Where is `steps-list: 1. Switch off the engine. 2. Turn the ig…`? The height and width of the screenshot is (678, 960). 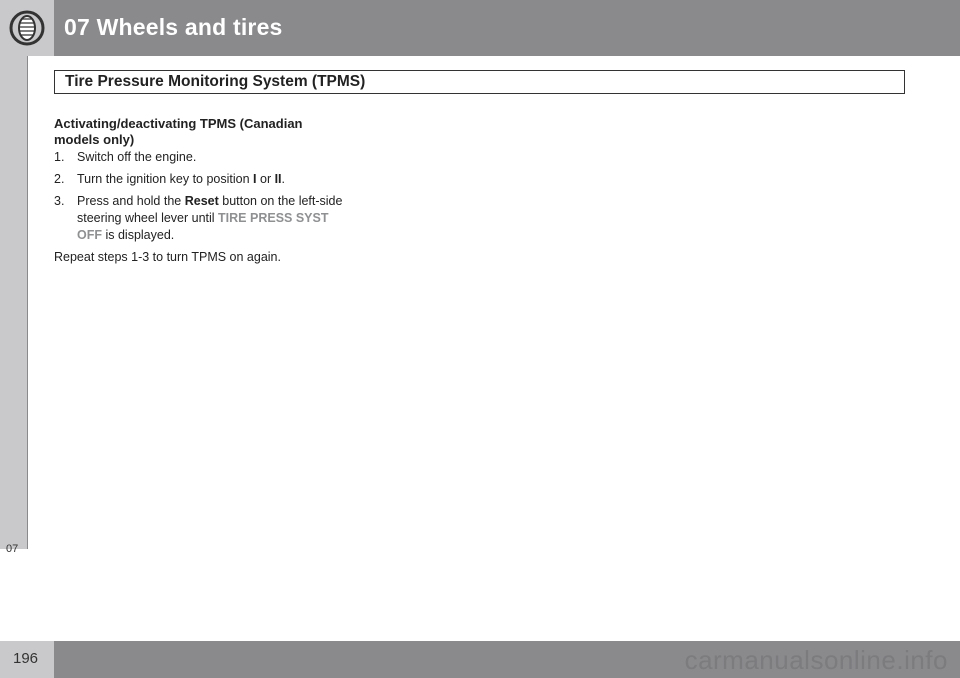
steps-list: 1. Switch off the engine. 2. Turn the ig… is located at coordinates (199, 196).